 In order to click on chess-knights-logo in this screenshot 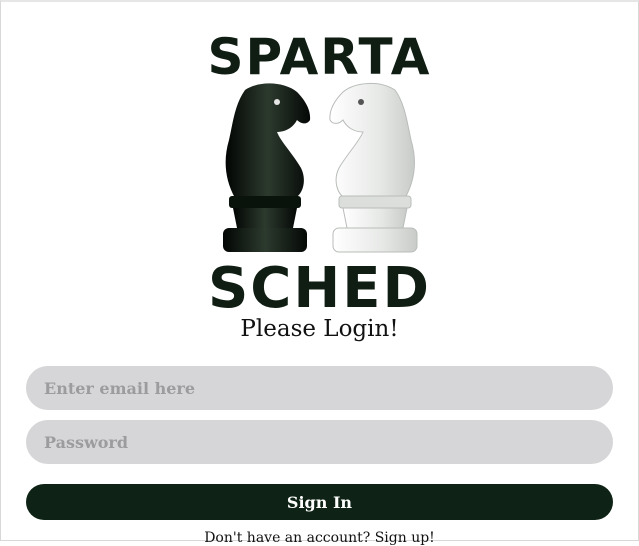, I will do `click(320, 168)`.